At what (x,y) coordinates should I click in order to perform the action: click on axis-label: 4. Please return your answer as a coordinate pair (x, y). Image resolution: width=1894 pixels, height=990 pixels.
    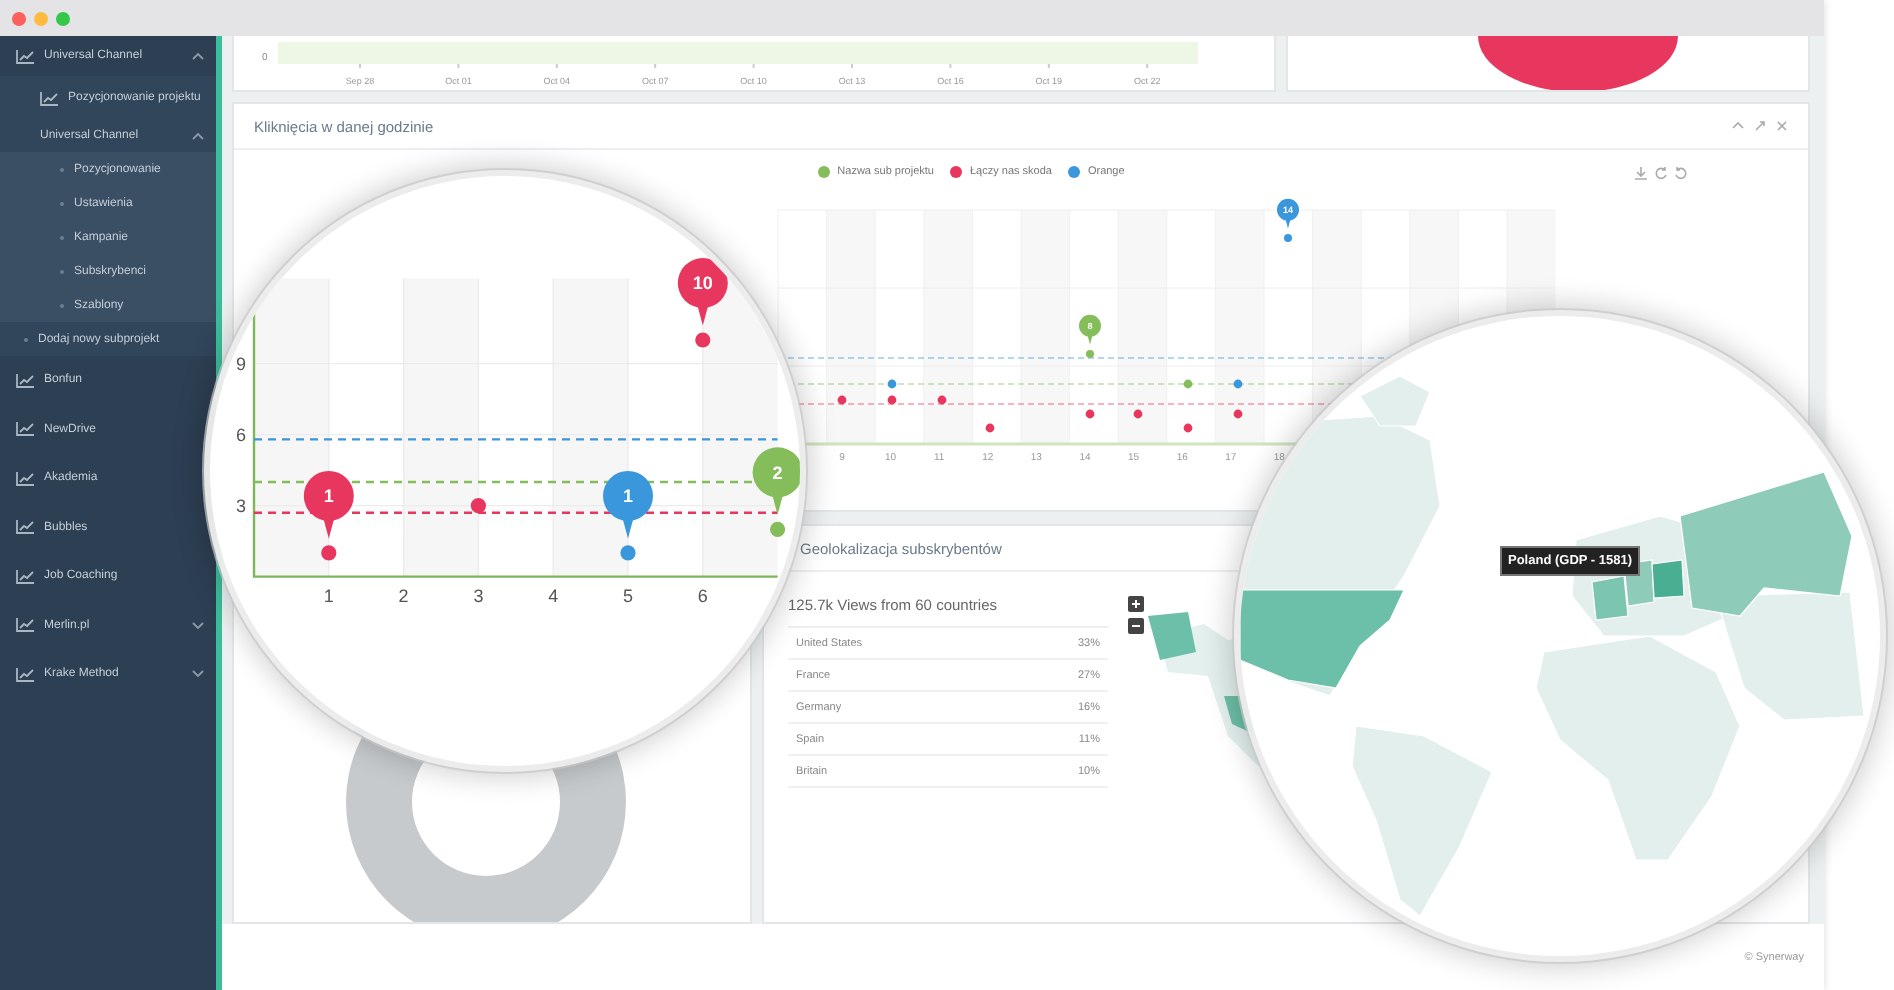
    Looking at the image, I should click on (553, 596).